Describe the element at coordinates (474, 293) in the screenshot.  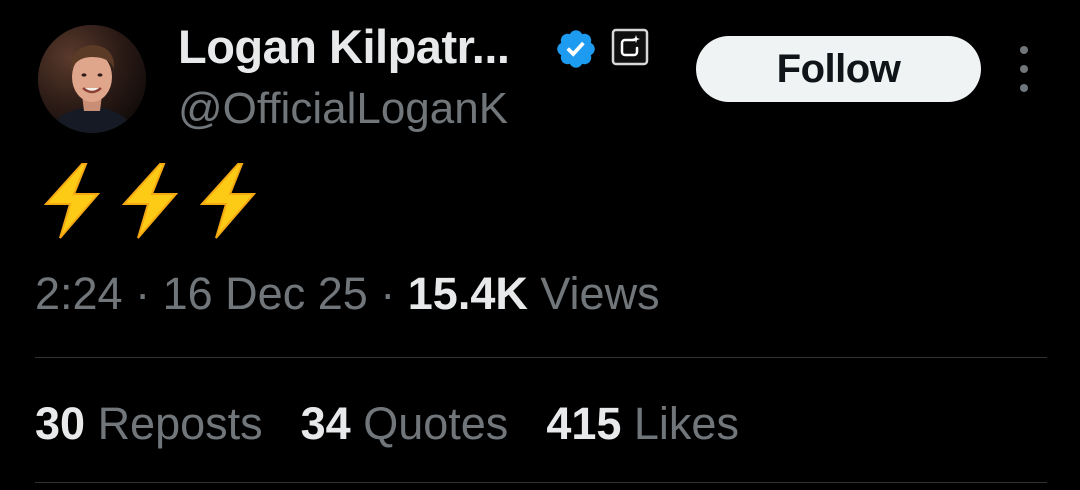
I see `views-count: 15.4K` at that location.